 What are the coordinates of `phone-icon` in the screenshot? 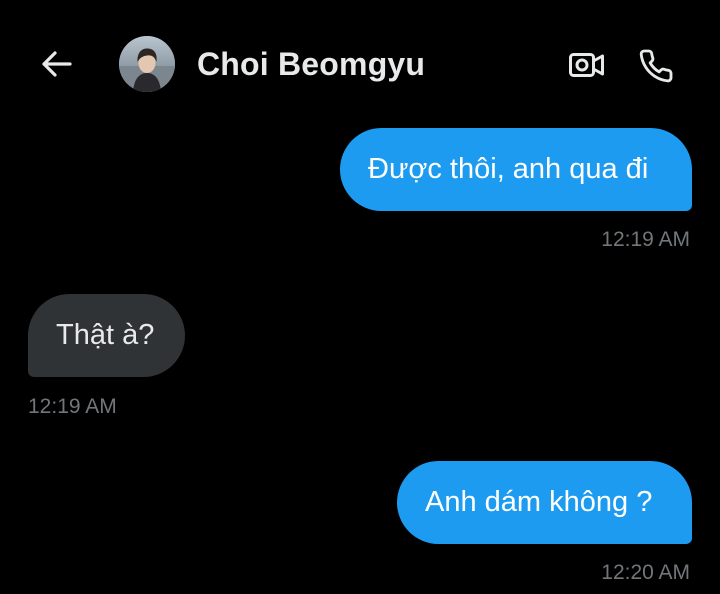 It's located at (656, 66).